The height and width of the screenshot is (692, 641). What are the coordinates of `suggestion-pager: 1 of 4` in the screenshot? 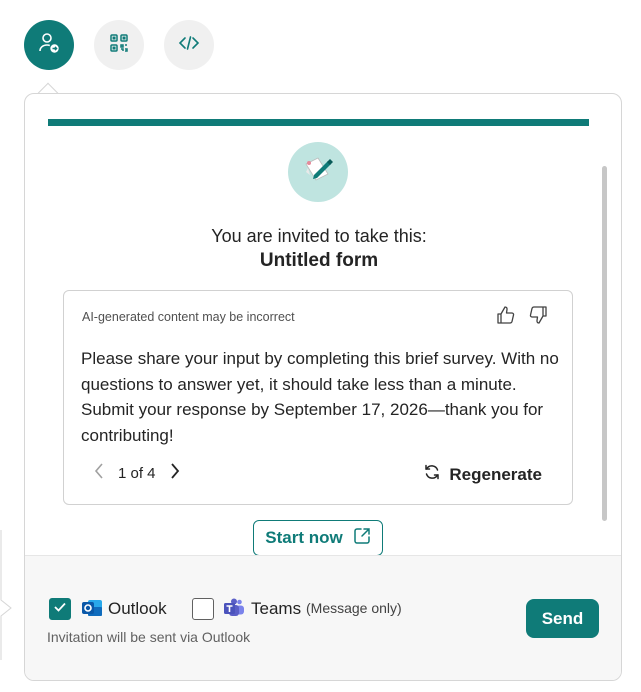 It's located at (137, 473).